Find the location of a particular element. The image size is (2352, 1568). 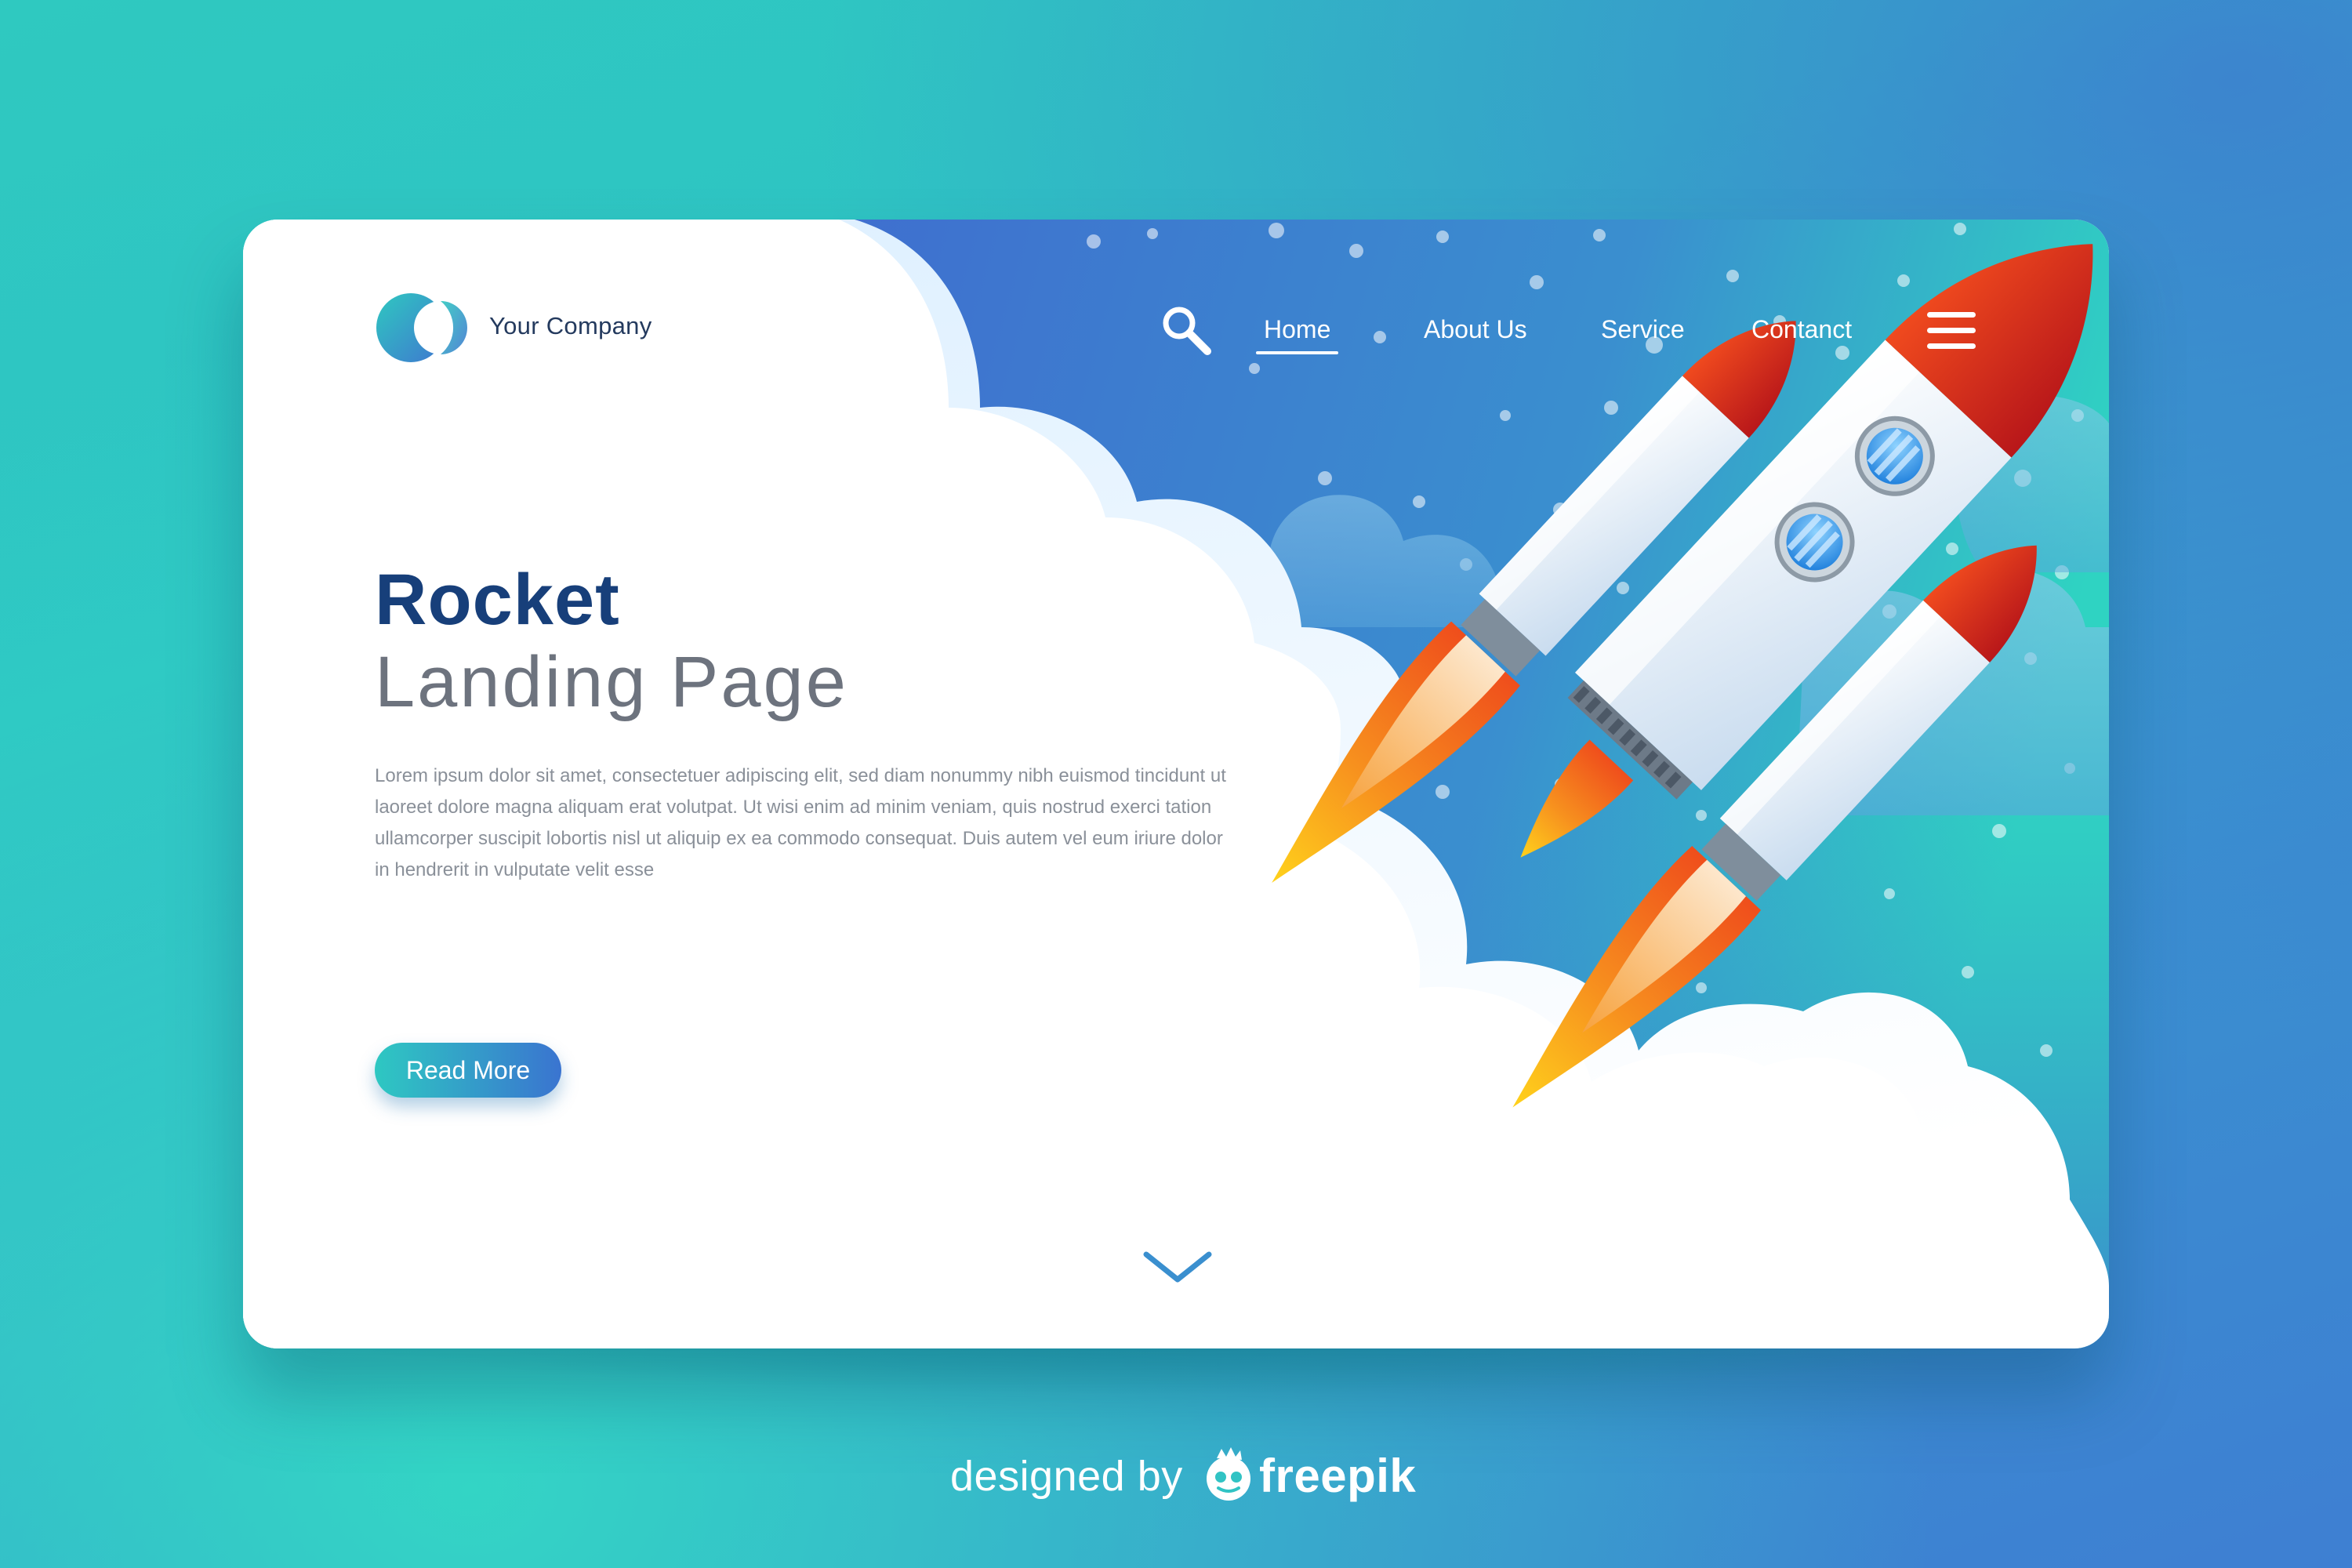

chevron-down-icon is located at coordinates (1178, 1267).